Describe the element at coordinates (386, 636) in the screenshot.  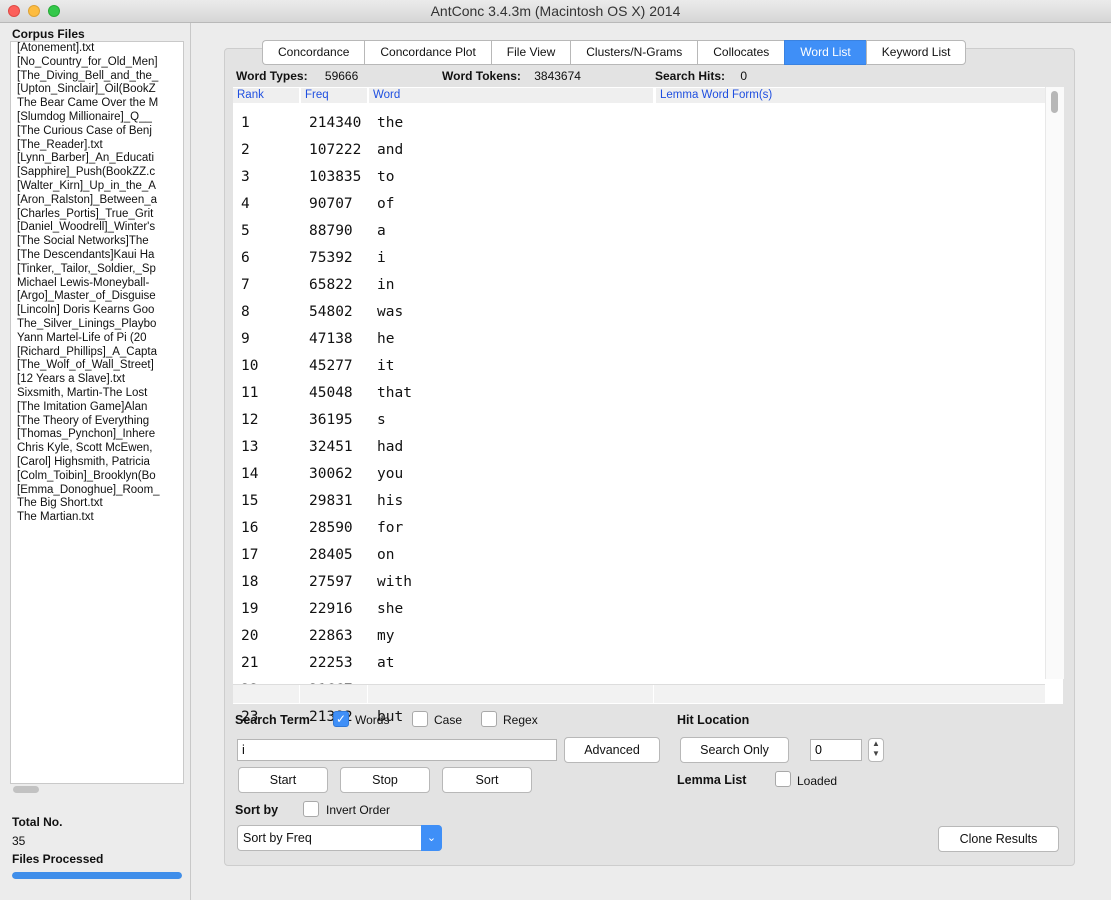
I see `word-cell: my` at that location.